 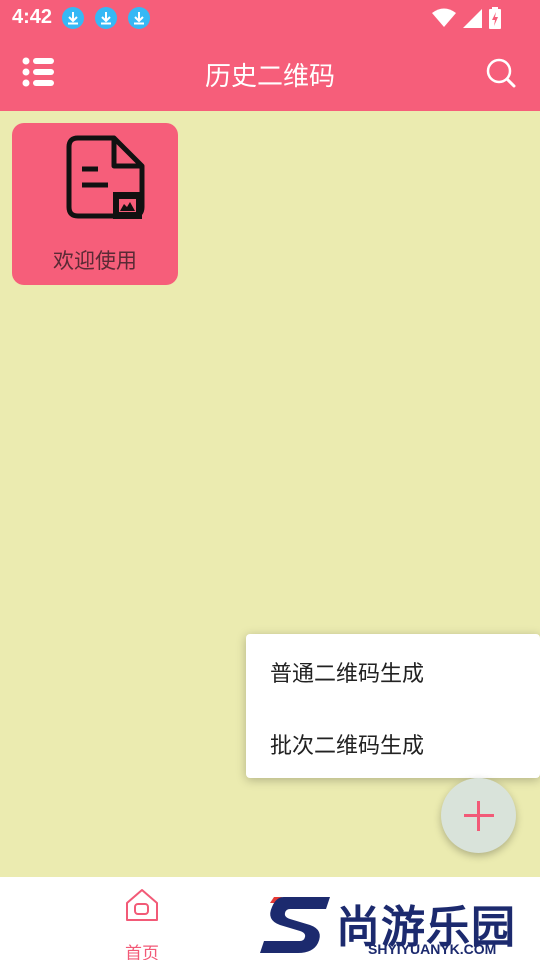 What do you see at coordinates (472, 18) in the screenshot?
I see `cell-signal-icon` at bounding box center [472, 18].